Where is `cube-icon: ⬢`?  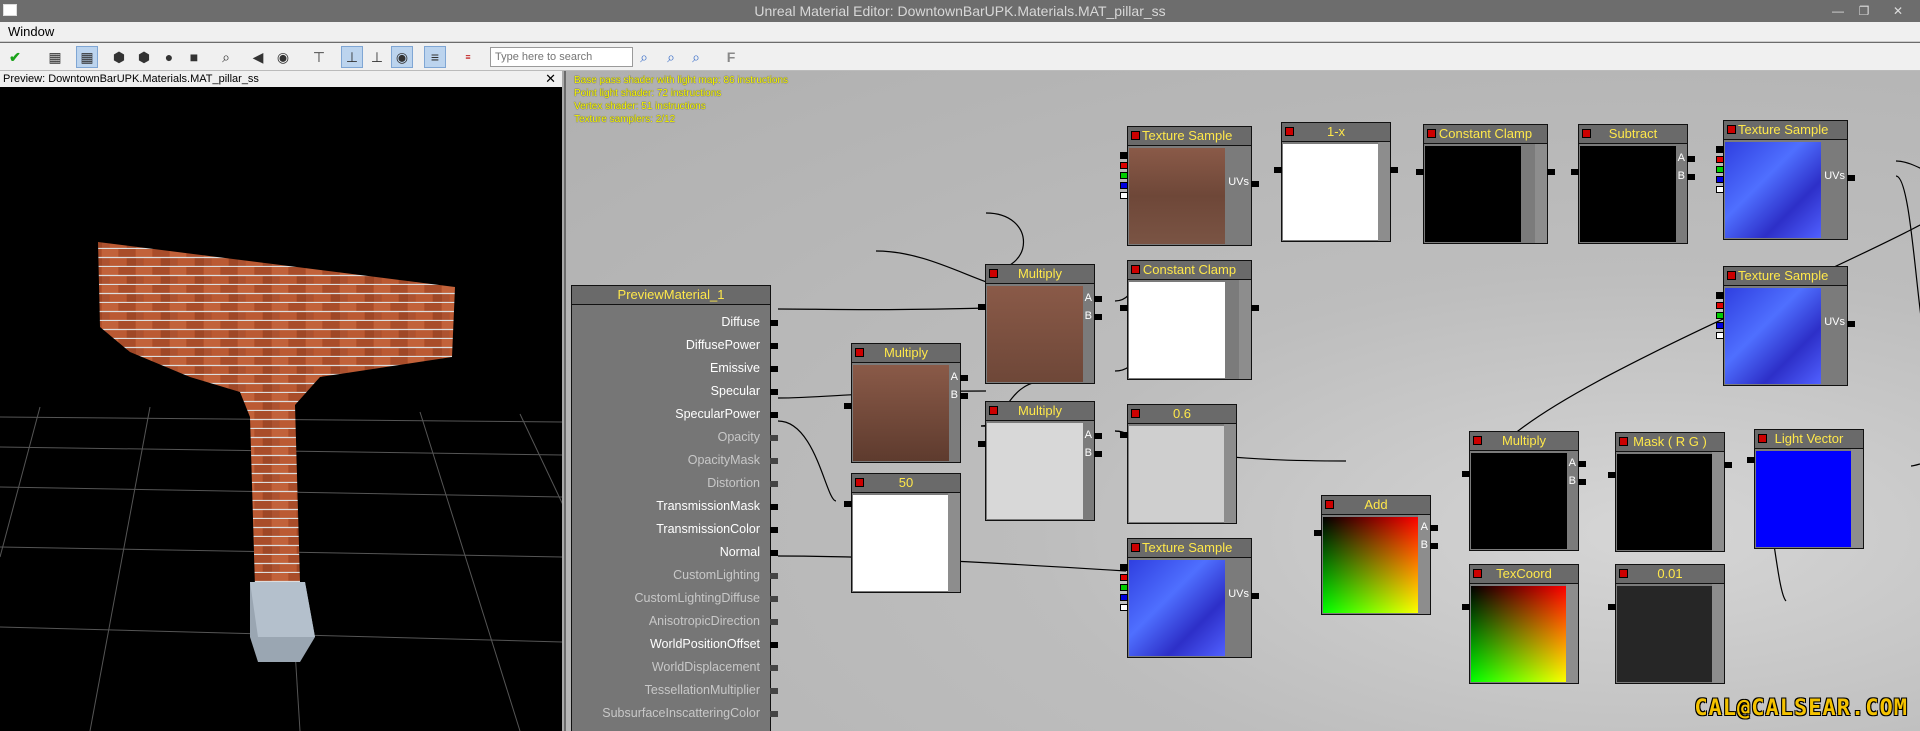 cube-icon: ⬢ is located at coordinates (144, 57).